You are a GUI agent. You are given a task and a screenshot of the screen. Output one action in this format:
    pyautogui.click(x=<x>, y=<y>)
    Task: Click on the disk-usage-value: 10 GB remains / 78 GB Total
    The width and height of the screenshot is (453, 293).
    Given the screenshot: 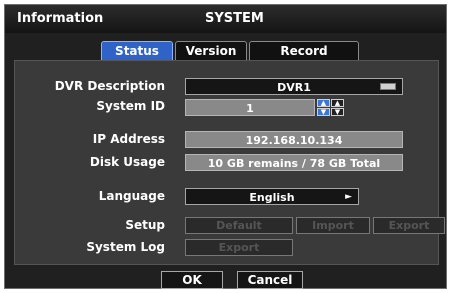 What is the action you would take?
    pyautogui.click(x=294, y=163)
    